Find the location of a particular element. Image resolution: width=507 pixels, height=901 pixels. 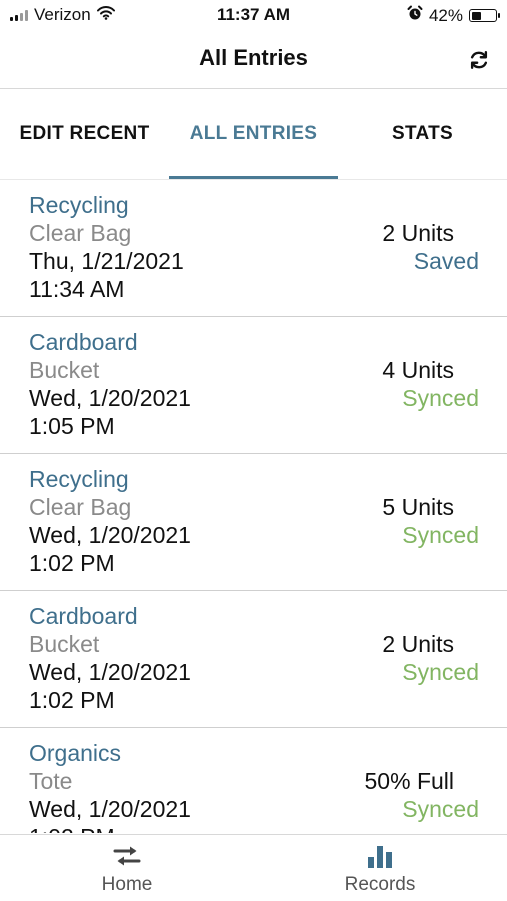

status-bar-right: 42% is located at coordinates (453, 15).